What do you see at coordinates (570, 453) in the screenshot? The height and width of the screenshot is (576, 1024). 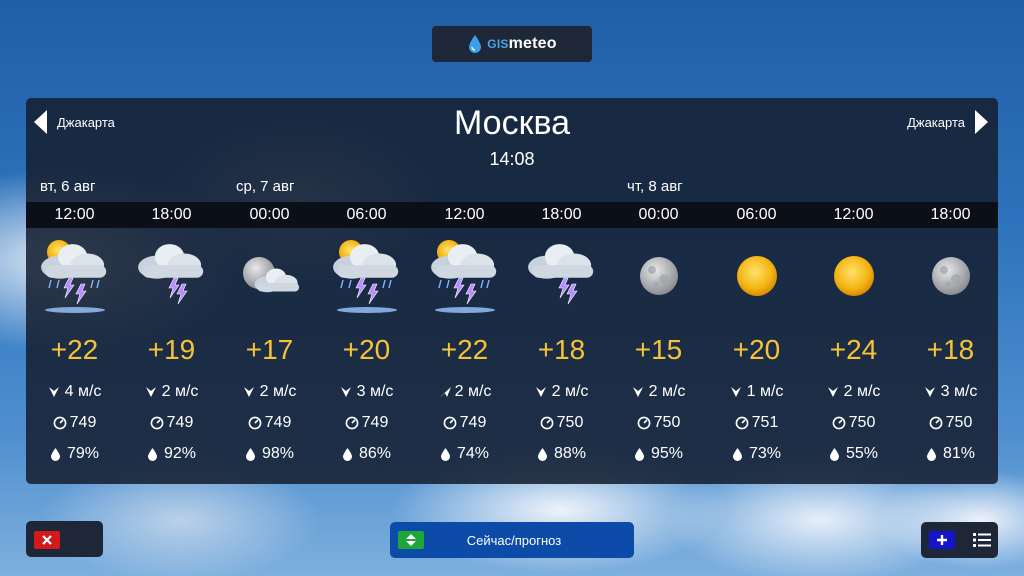 I see `humidity-value: 88%` at bounding box center [570, 453].